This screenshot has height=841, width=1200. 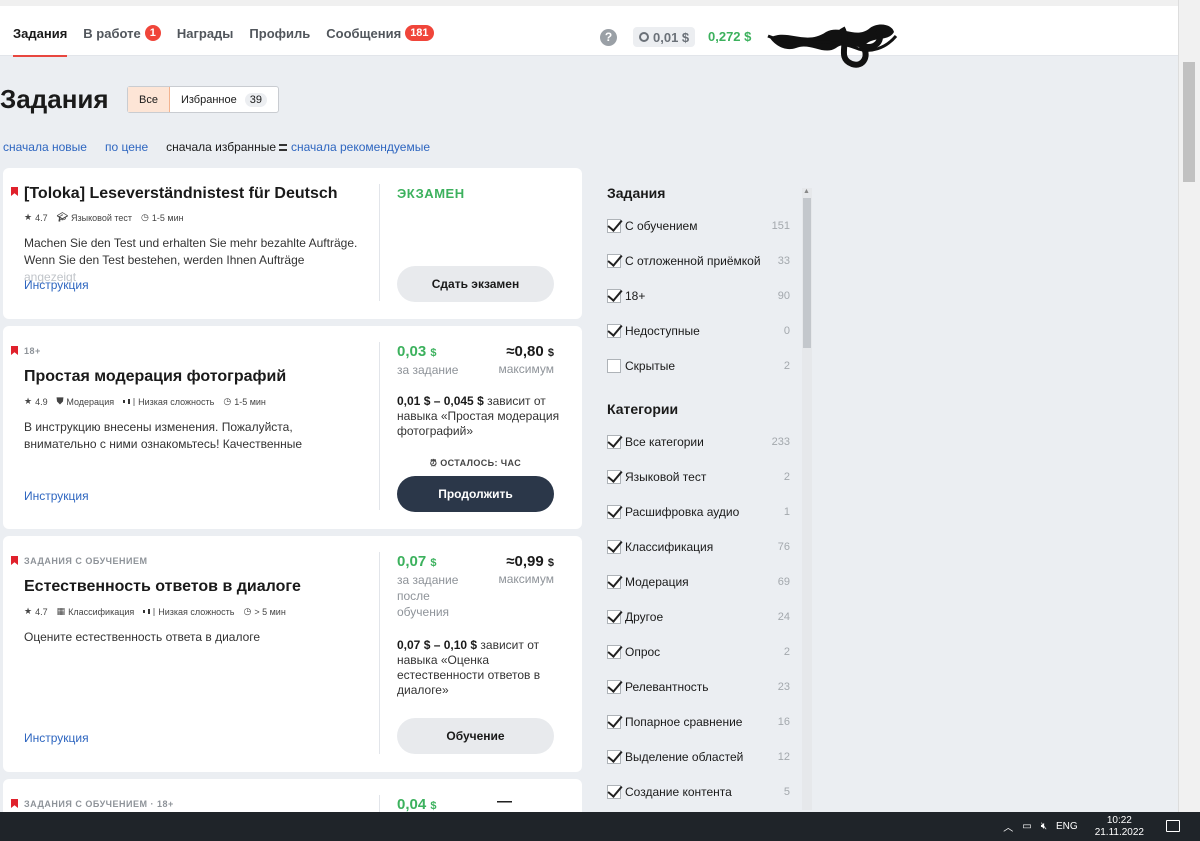 What do you see at coordinates (698, 687) in the screenshot?
I see `category-relevance: Релевантность 23` at bounding box center [698, 687].